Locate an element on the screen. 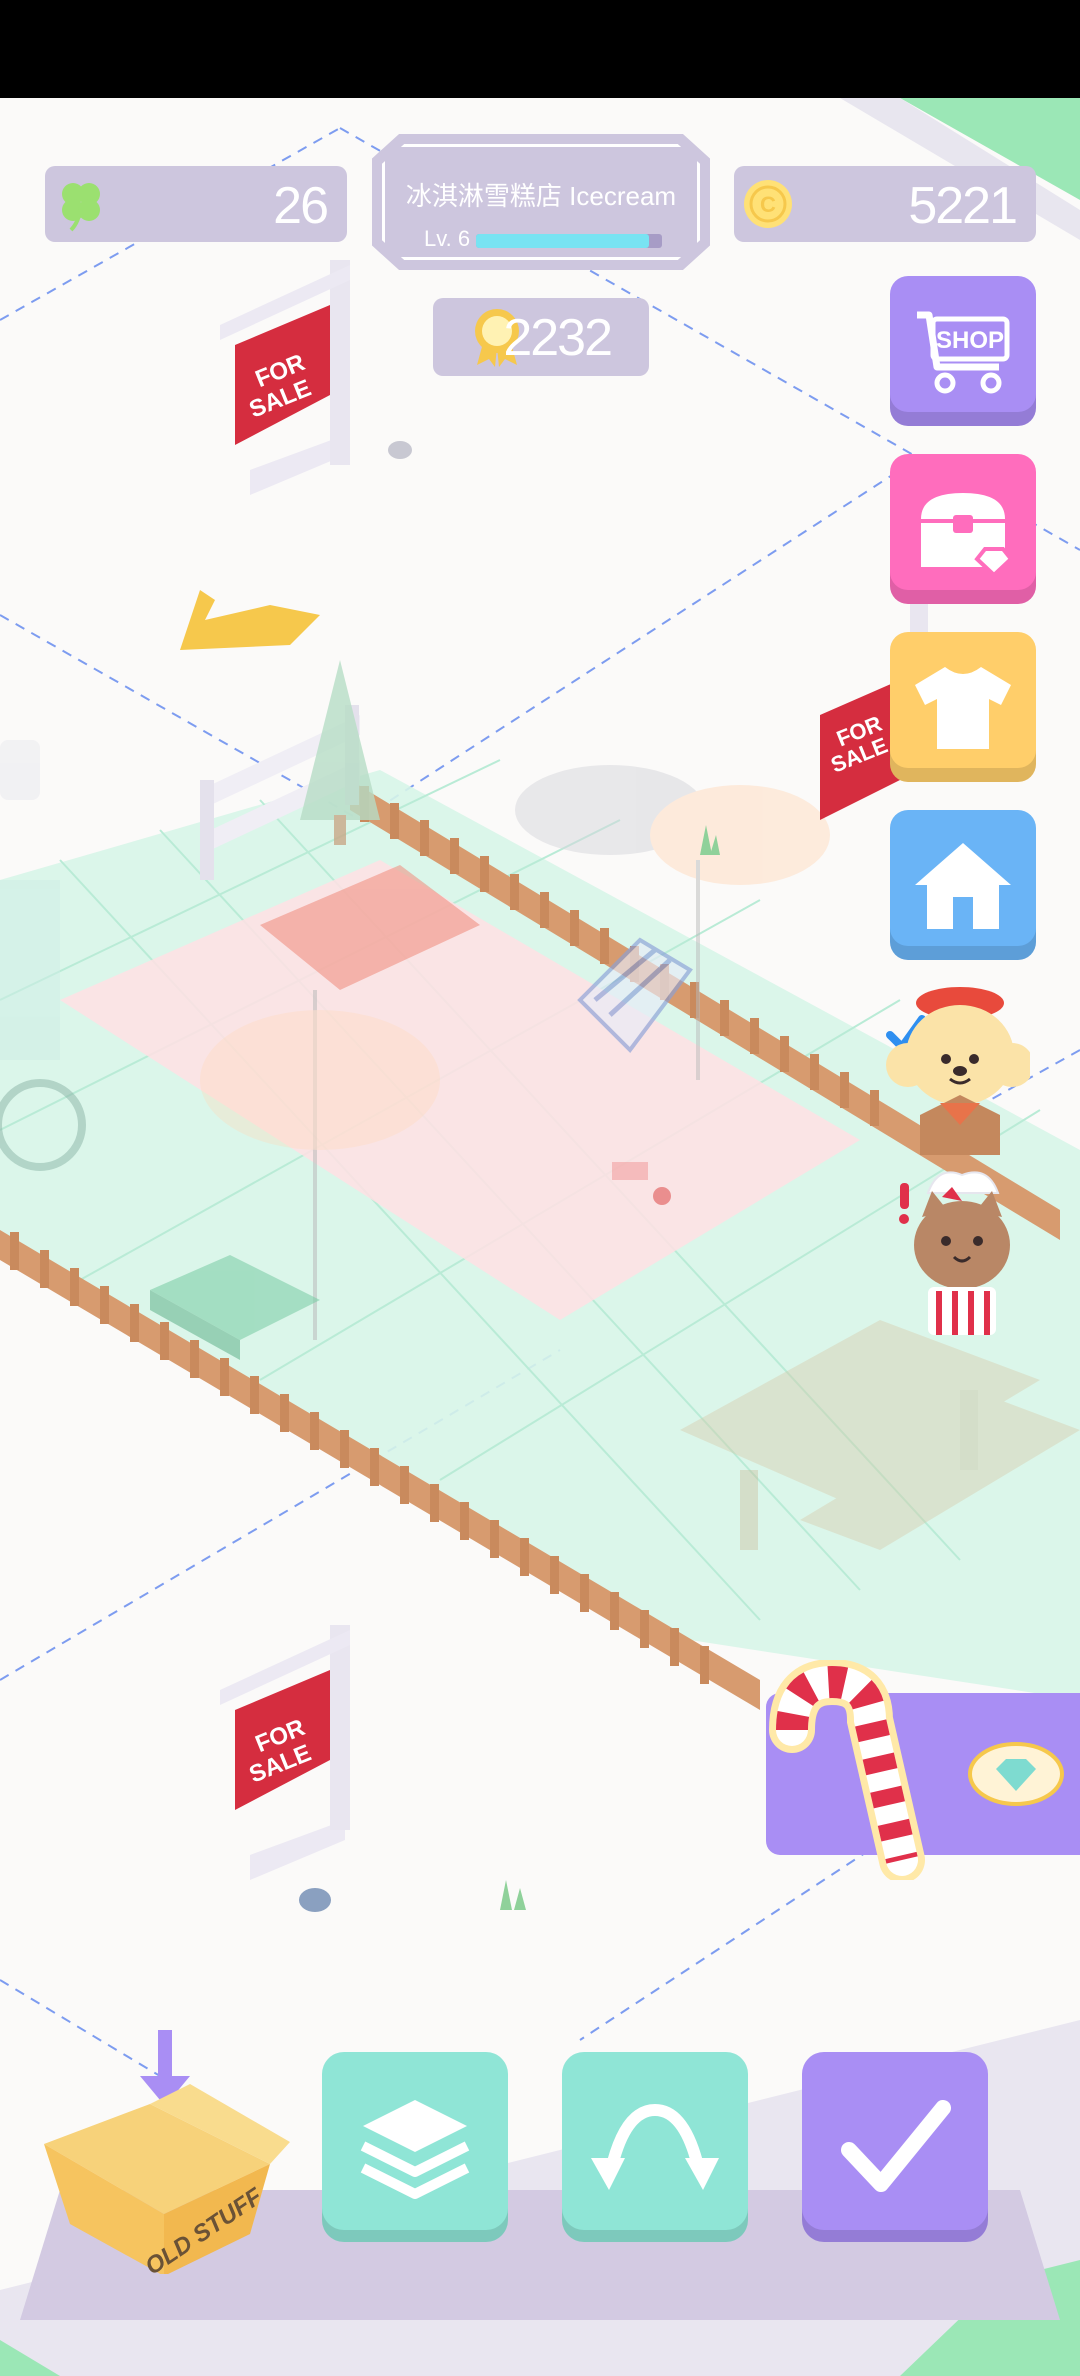  rotate-icon is located at coordinates (655, 2146).